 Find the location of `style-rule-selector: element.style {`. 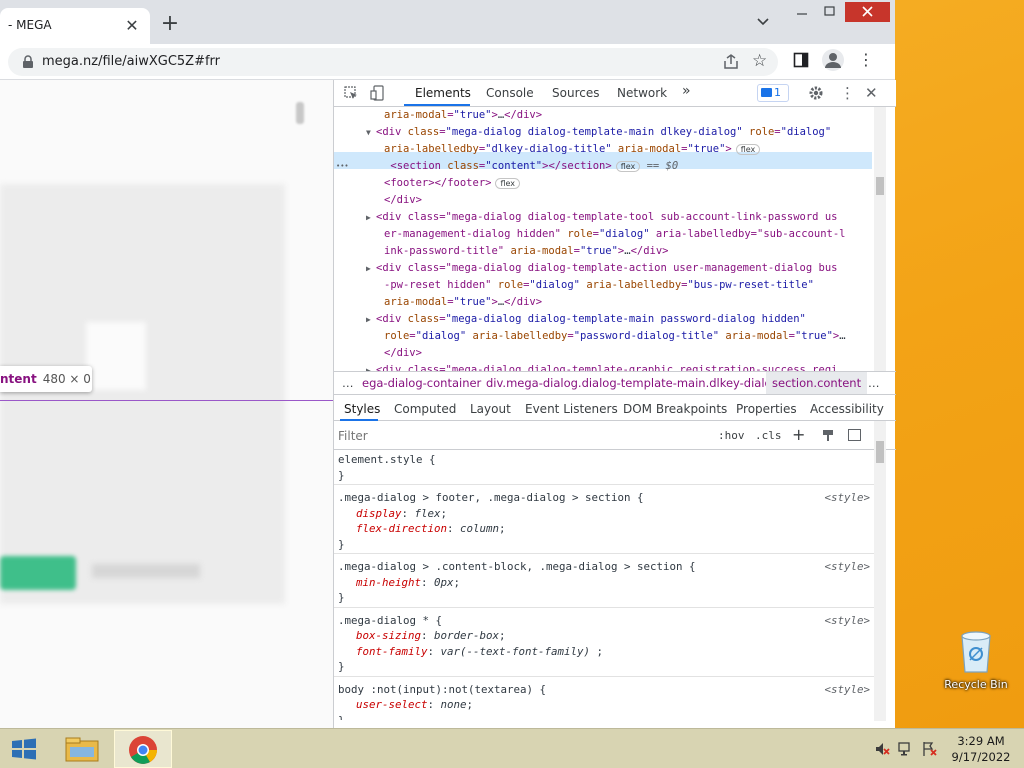

style-rule-selector: element.style { is located at coordinates (609, 459).